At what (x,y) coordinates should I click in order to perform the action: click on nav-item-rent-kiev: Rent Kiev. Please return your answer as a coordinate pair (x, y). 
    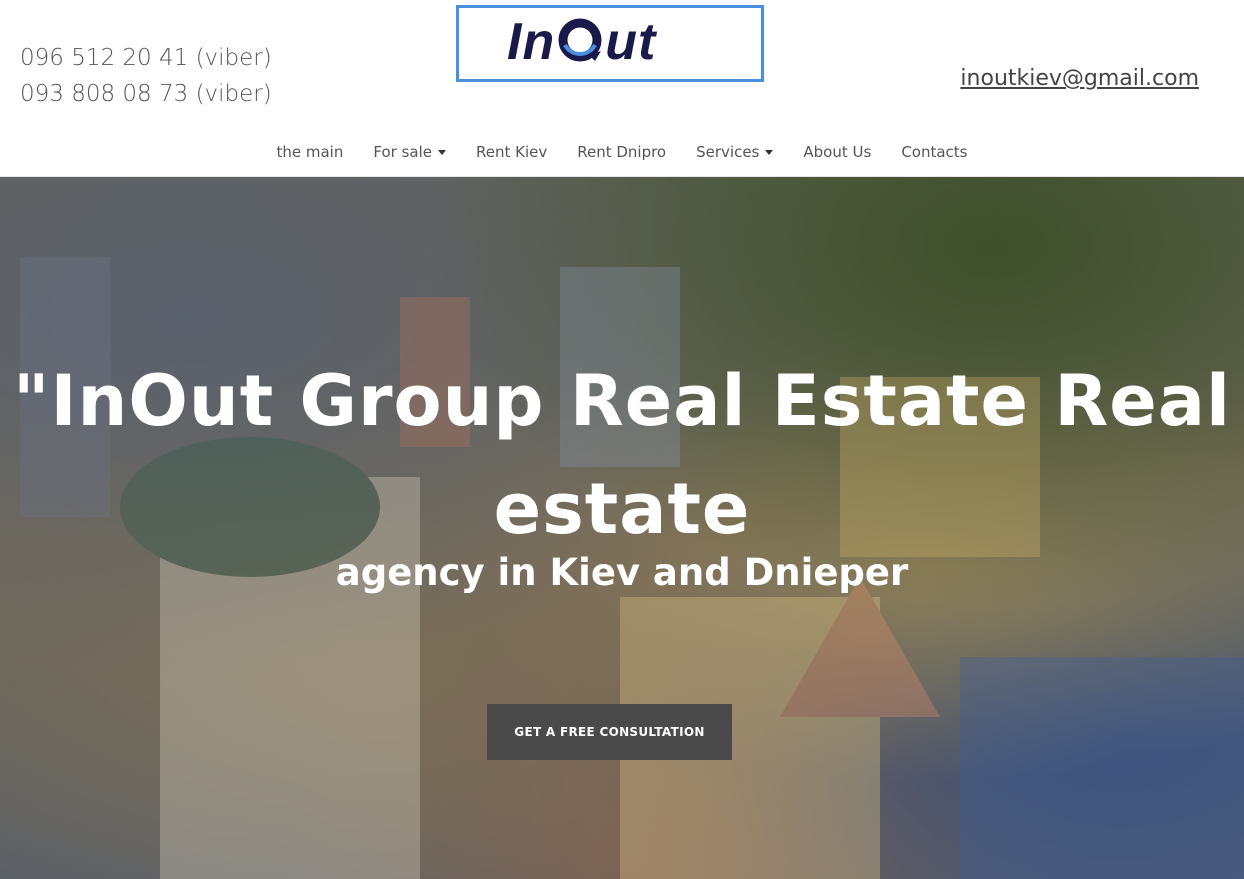
    Looking at the image, I should click on (511, 152).